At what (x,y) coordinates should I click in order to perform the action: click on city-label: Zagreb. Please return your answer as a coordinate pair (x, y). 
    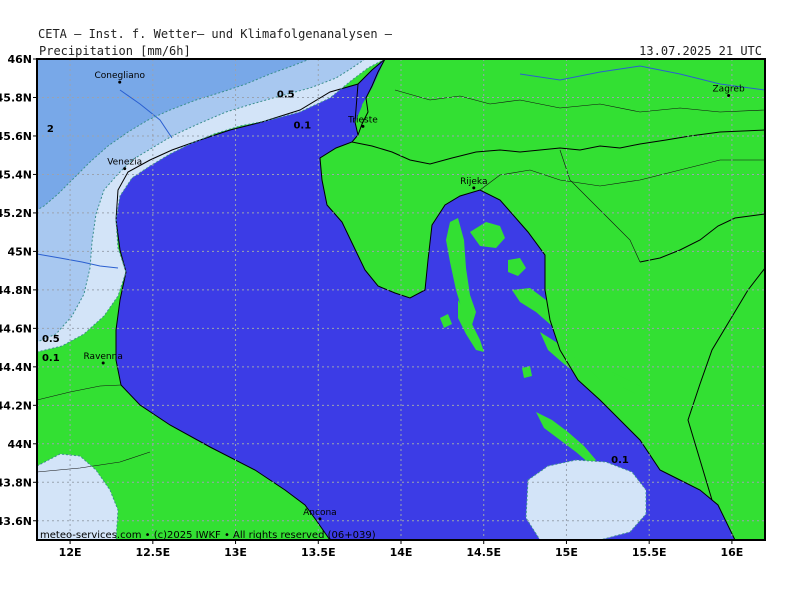
    Looking at the image, I should click on (729, 90).